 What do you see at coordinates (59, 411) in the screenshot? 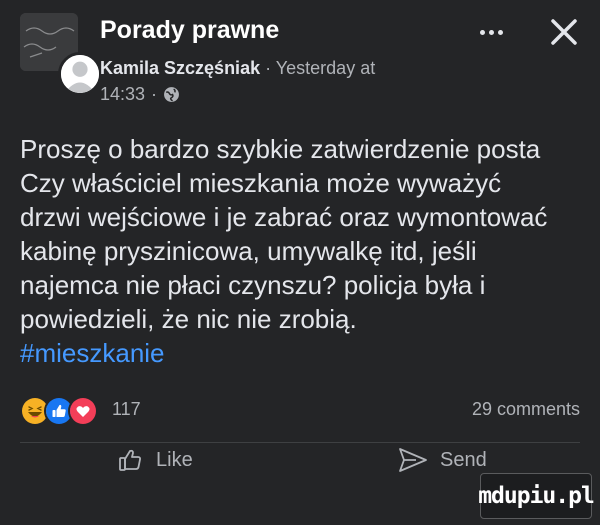
I see `reaction-icons` at bounding box center [59, 411].